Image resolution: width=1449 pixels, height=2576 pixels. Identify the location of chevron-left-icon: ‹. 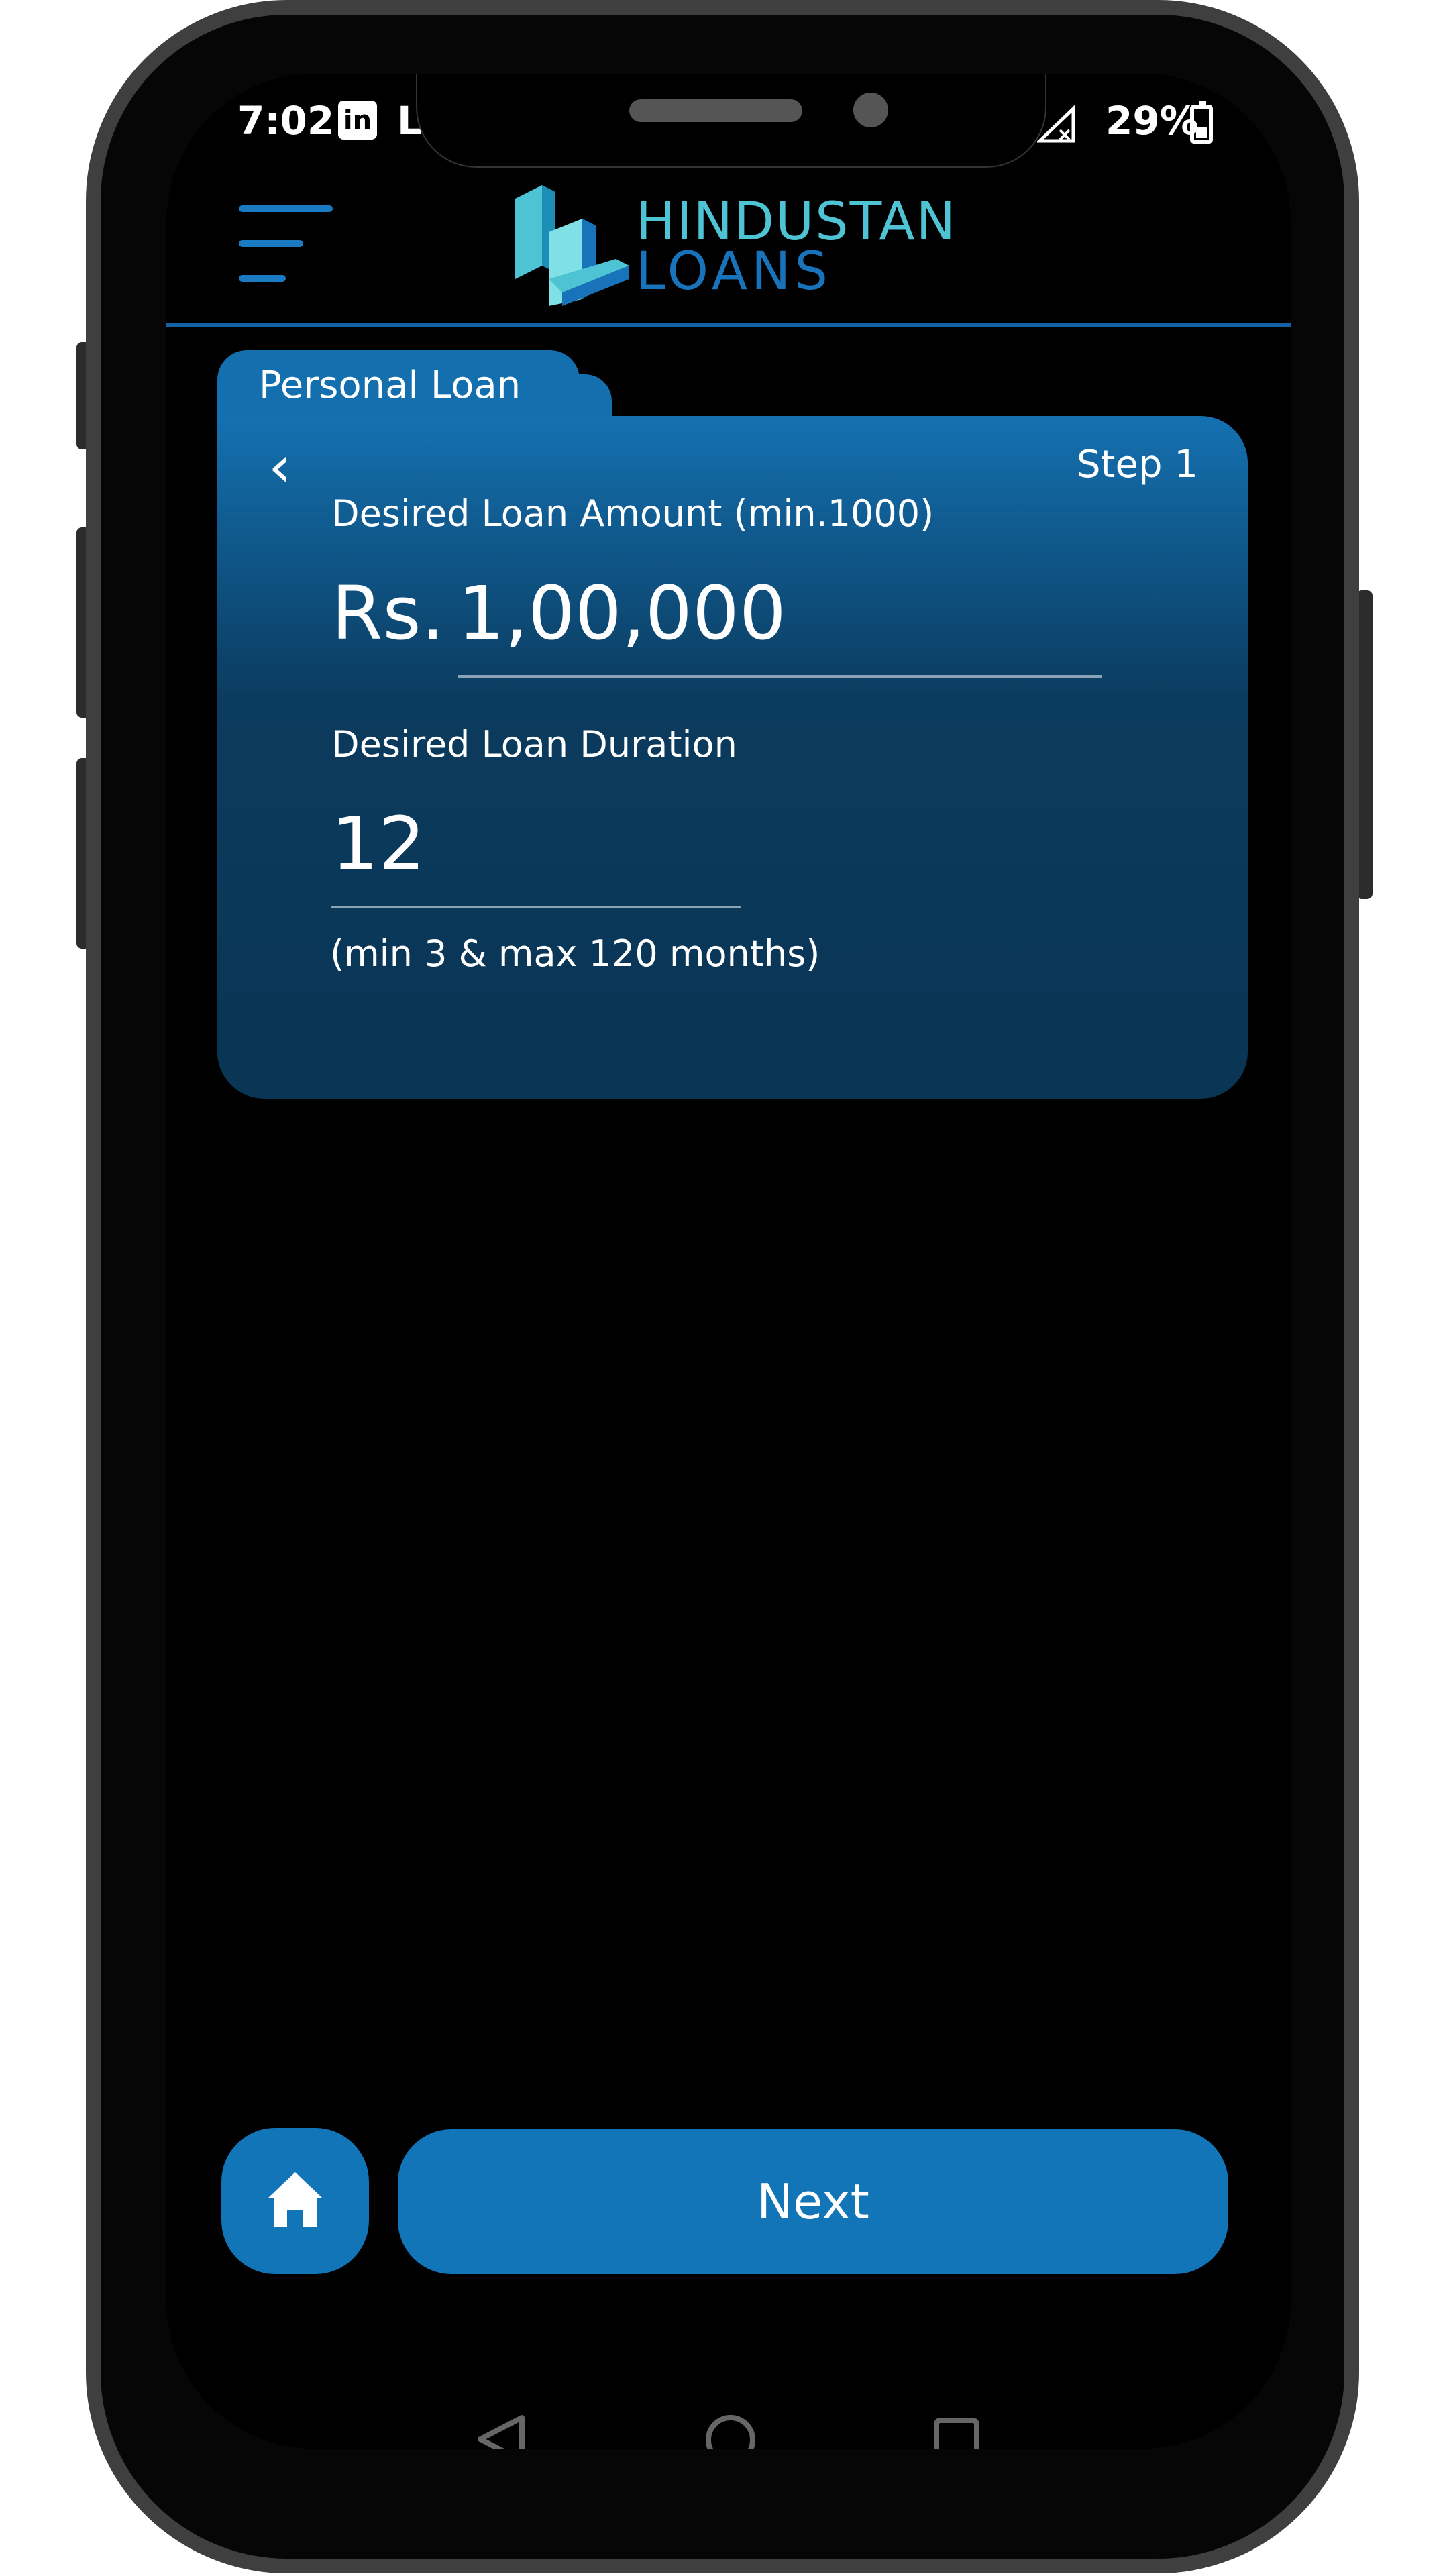
(288, 467).